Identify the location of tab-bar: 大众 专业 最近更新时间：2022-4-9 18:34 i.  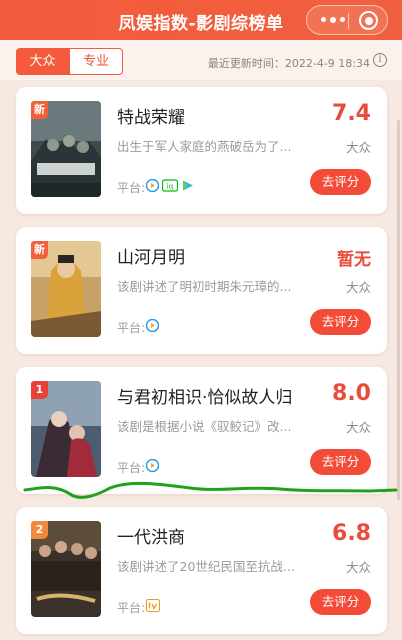
(201, 60).